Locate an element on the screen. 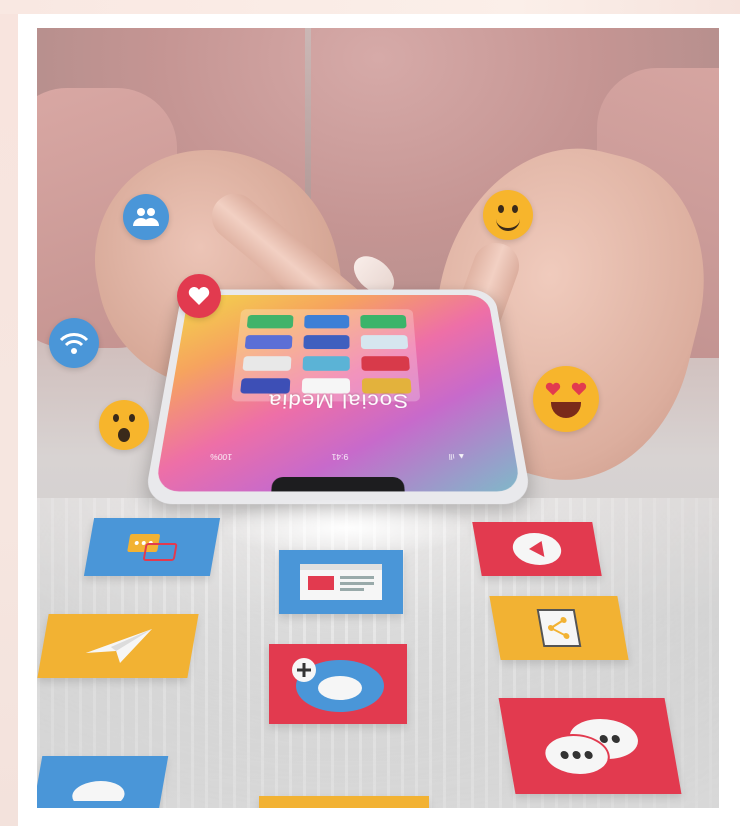 The height and width of the screenshot is (826, 740). share-photo-icon is located at coordinates (559, 628).